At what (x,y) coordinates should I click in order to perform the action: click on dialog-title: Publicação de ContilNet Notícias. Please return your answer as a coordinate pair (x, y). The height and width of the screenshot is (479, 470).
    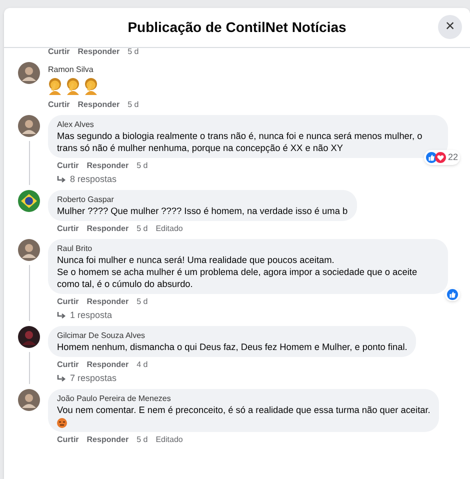
    Looking at the image, I should click on (237, 27).